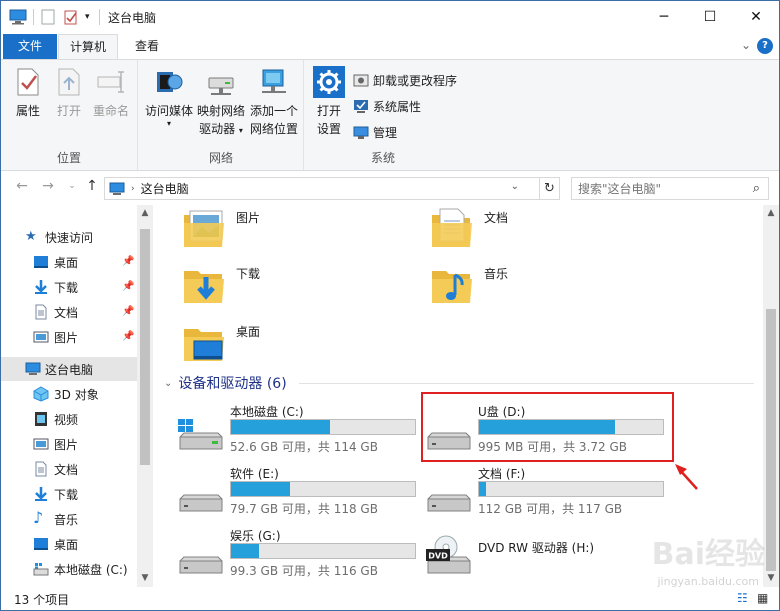  Describe the element at coordinates (117, 189) in the screenshot. I see `address-this-pc-icon` at that location.